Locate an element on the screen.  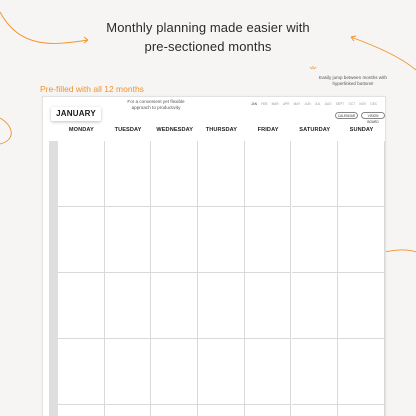
month-tab-aug: AUG is located at coordinates (328, 104).